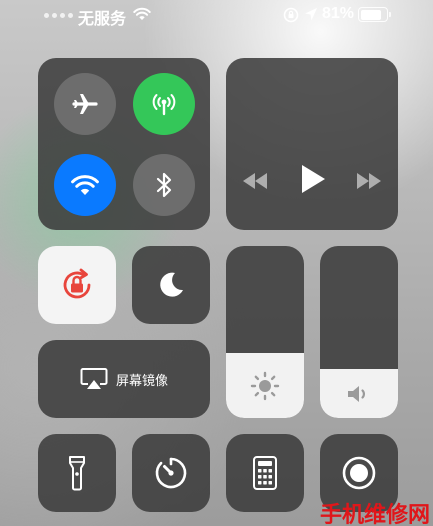 Image resolution: width=433 pixels, height=526 pixels. I want to click on speaker-icon, so click(356, 393).